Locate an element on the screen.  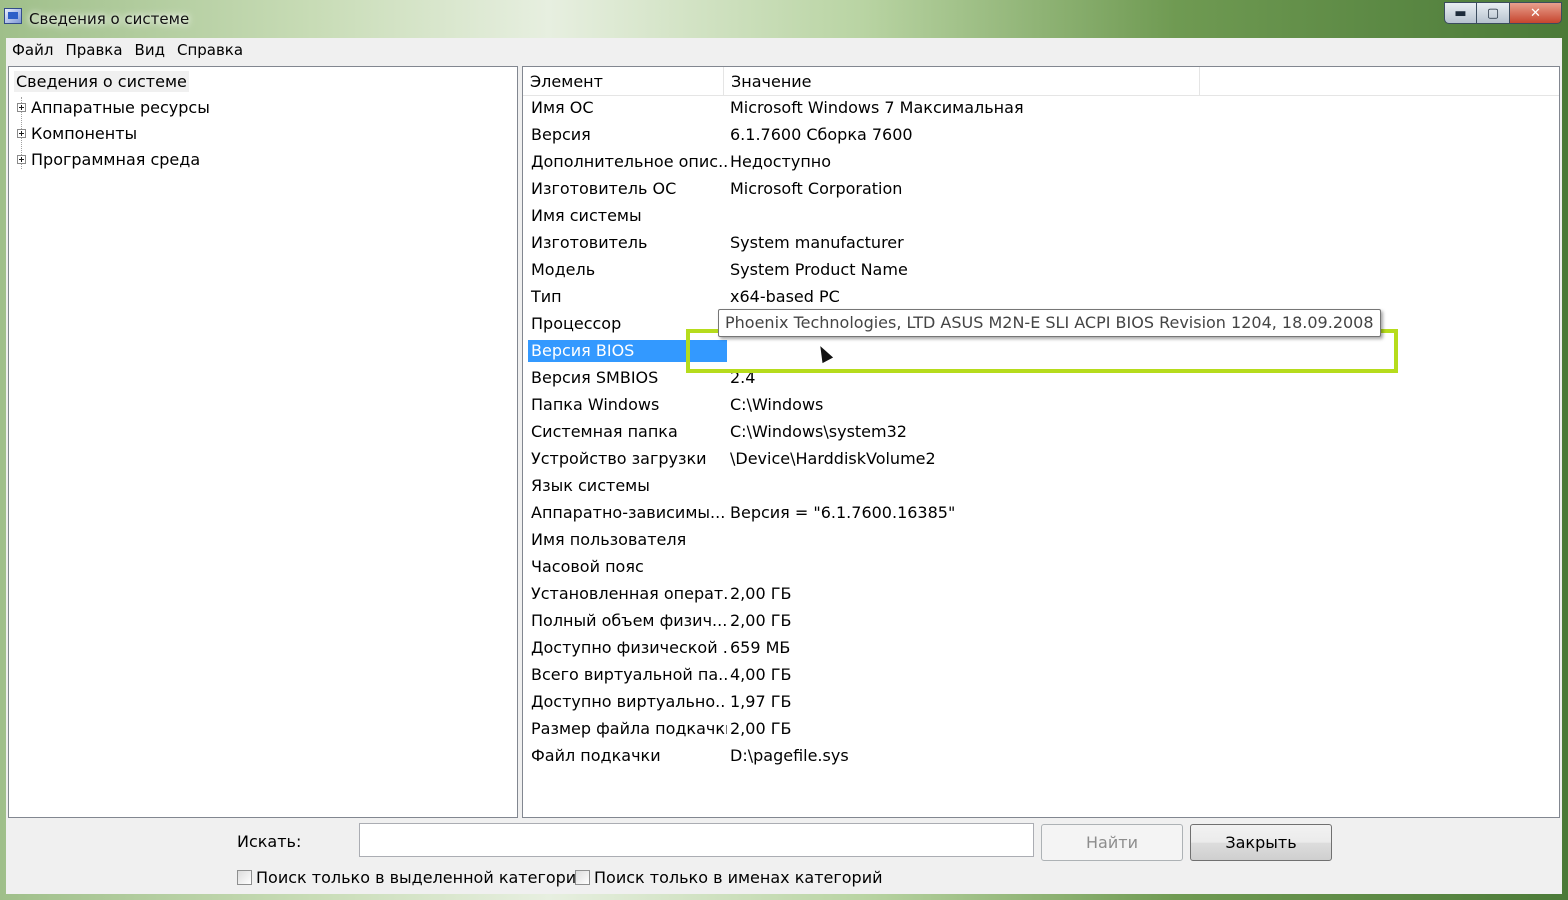
window-controls: ▬ ▢ ✕ is located at coordinates (1503, 14).